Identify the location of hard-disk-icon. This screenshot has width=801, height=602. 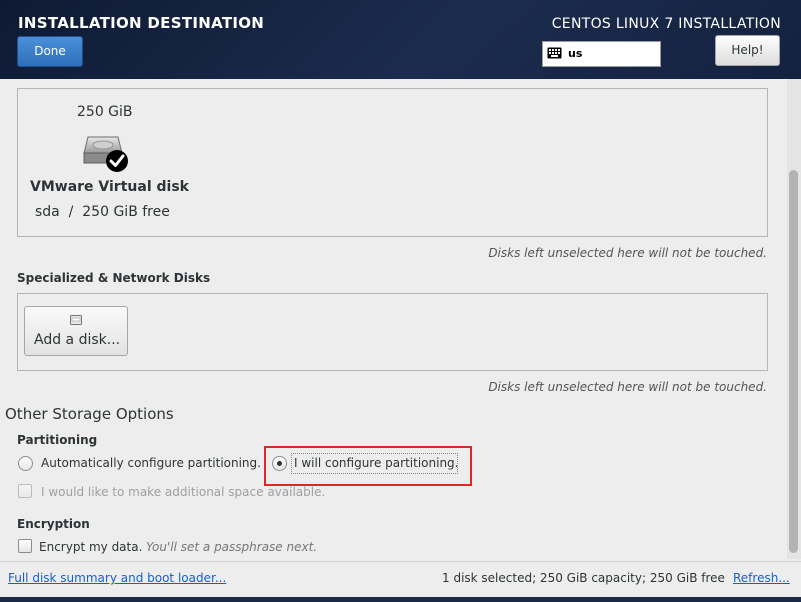
(107, 154).